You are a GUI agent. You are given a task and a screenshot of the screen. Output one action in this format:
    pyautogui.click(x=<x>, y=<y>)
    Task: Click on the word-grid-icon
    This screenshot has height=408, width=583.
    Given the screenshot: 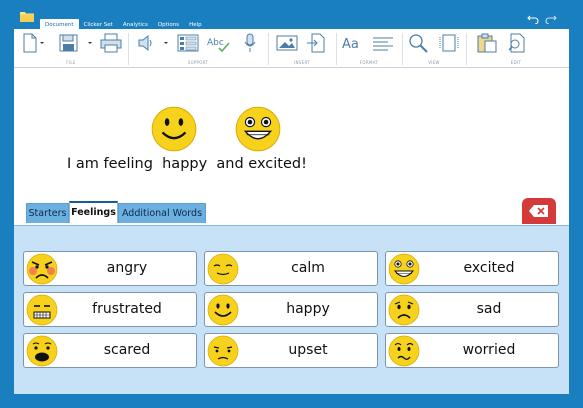 What is the action you would take?
    pyautogui.click(x=188, y=43)
    